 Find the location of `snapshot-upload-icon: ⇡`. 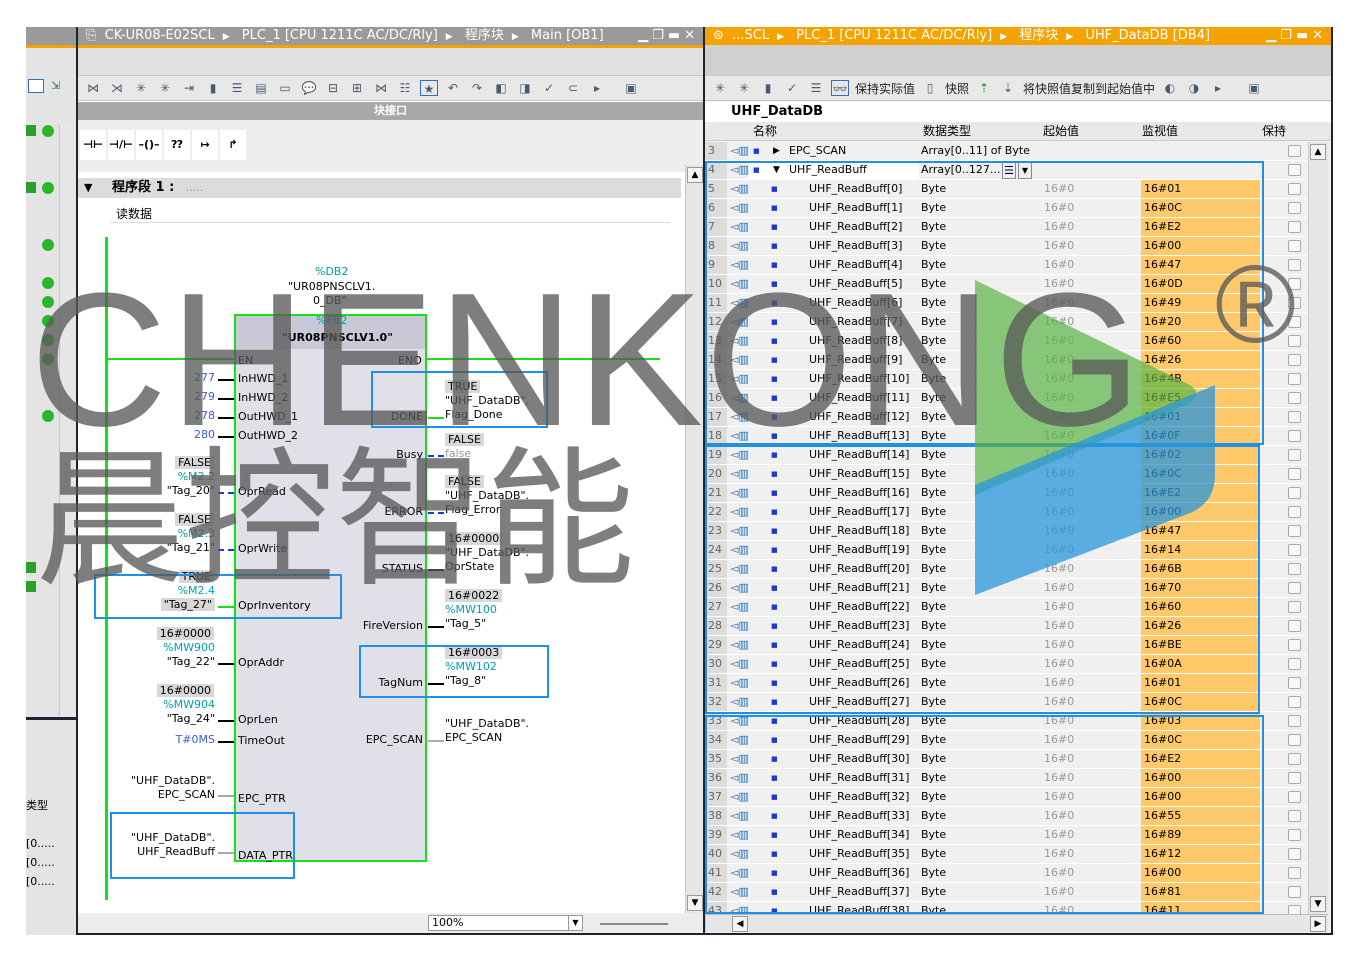

snapshot-upload-icon: ⇡ is located at coordinates (984, 88).